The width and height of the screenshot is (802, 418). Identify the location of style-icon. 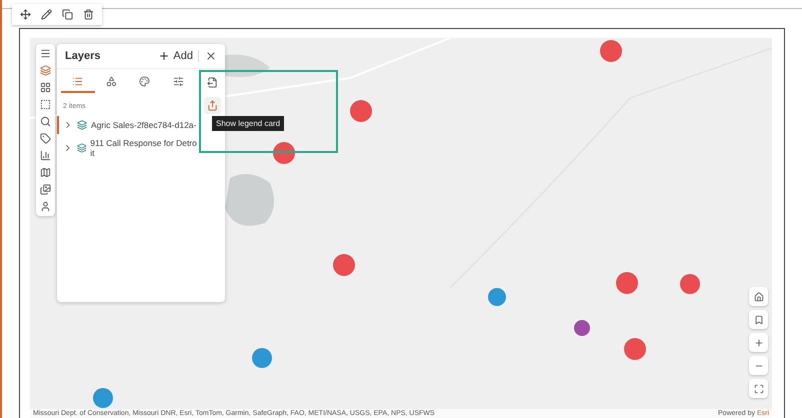
(144, 81).